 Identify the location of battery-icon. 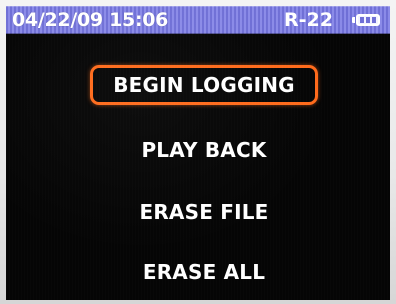
(366, 20).